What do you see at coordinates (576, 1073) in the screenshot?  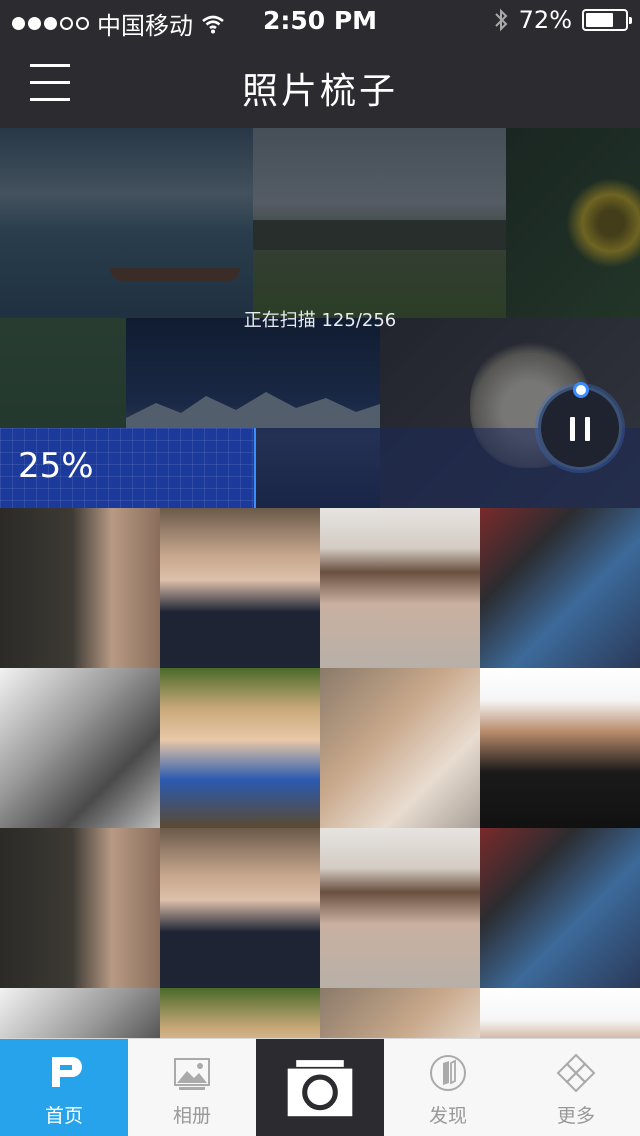 I see `more-icon` at bounding box center [576, 1073].